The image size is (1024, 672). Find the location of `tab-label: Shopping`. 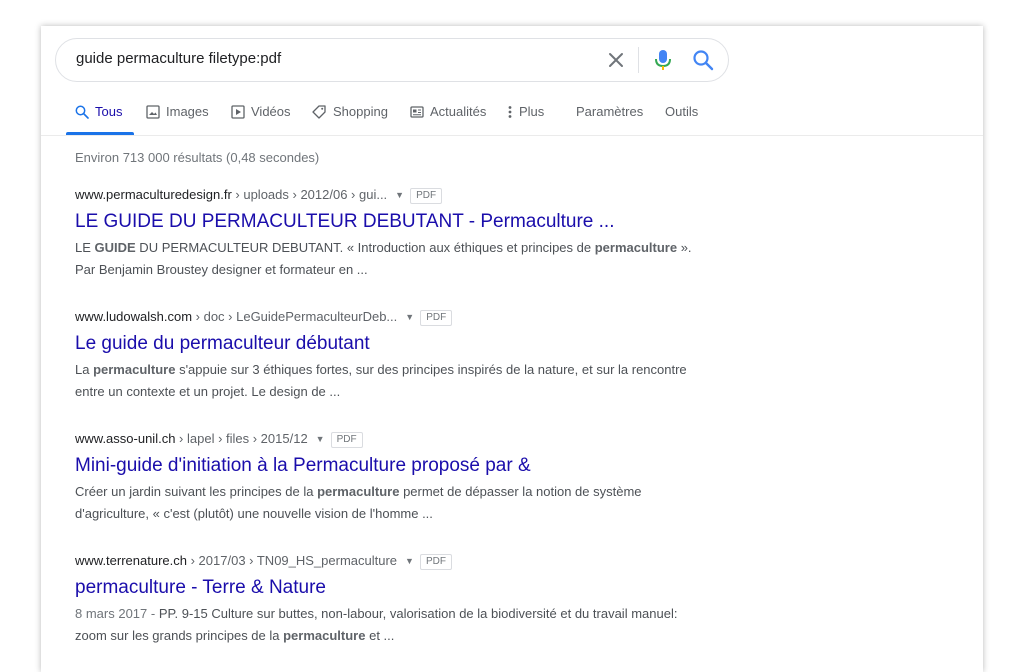

tab-label: Shopping is located at coordinates (360, 111).